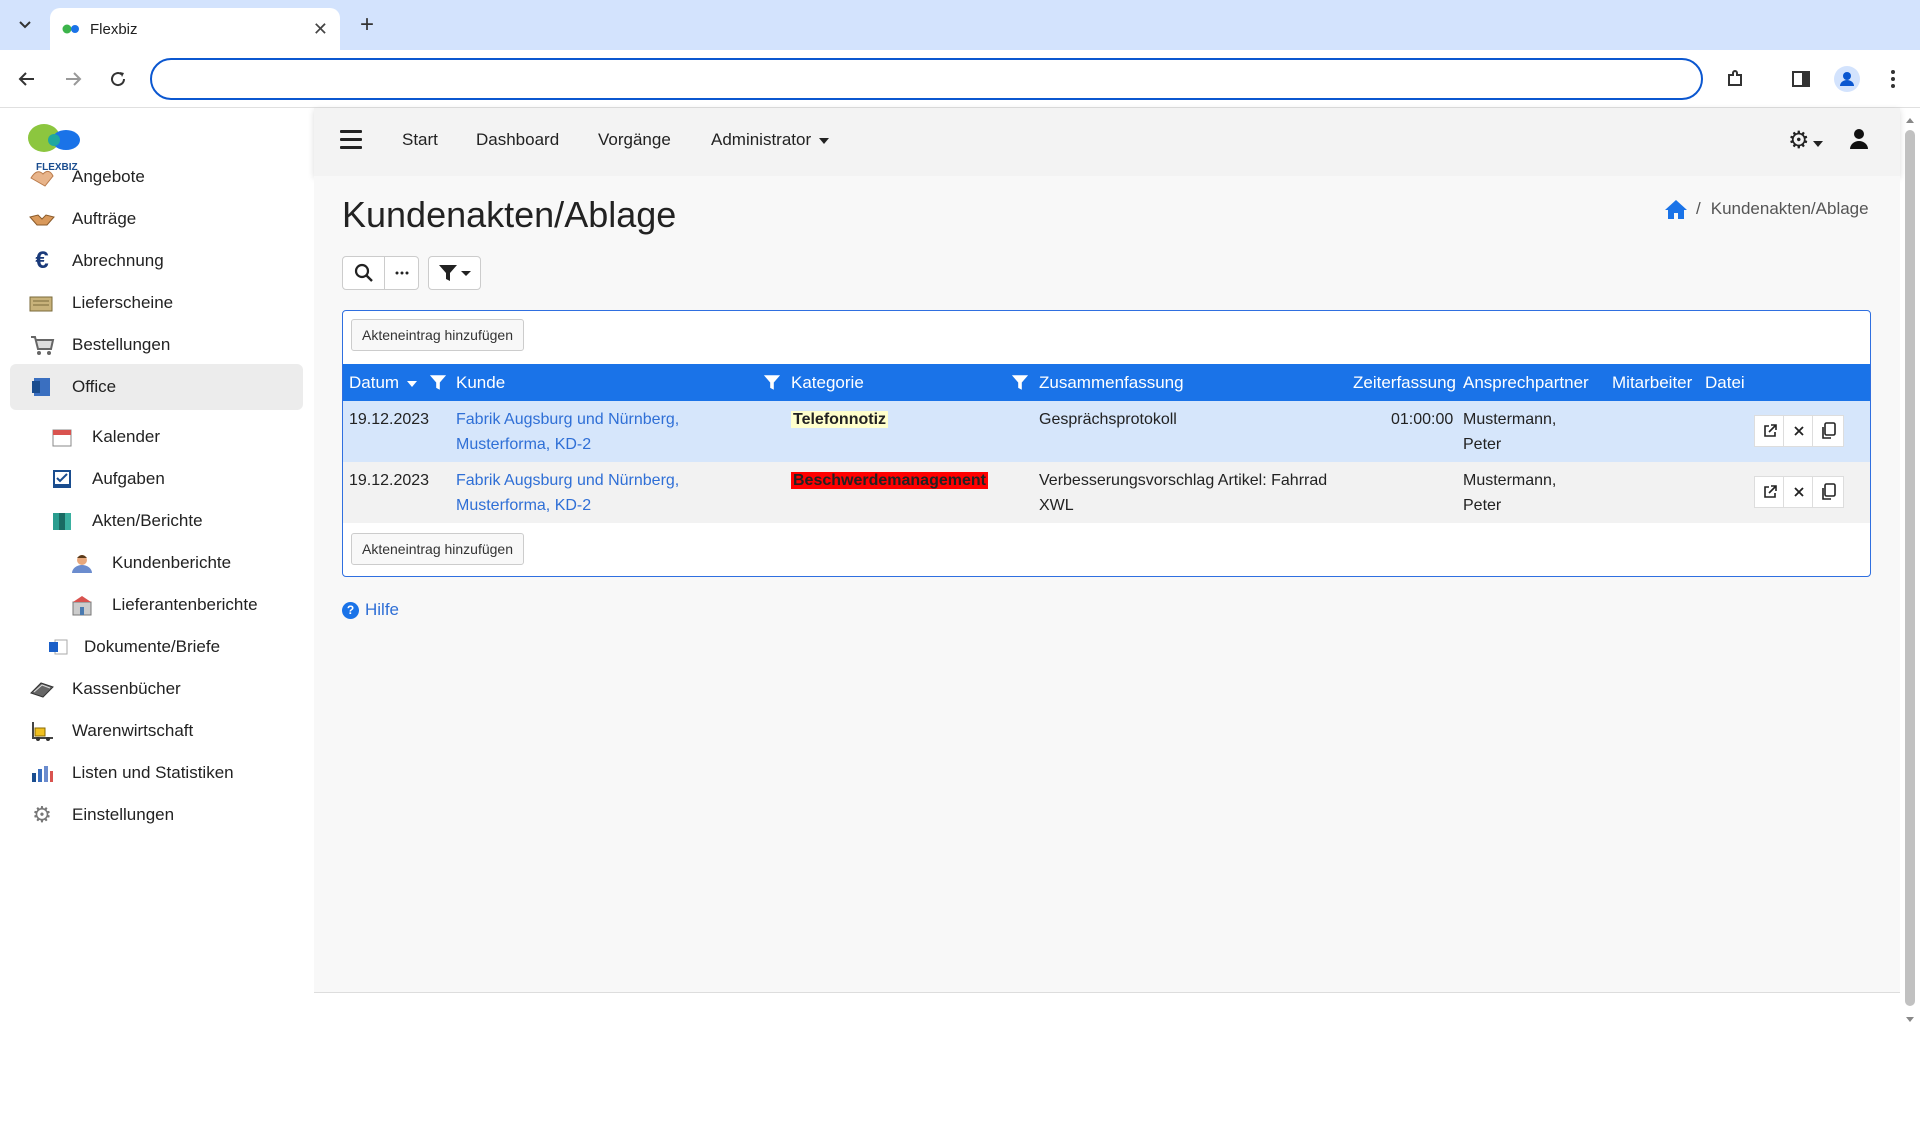 This screenshot has height=1126, width=1920. What do you see at coordinates (25, 25) in the screenshot?
I see `tab-list-button` at bounding box center [25, 25].